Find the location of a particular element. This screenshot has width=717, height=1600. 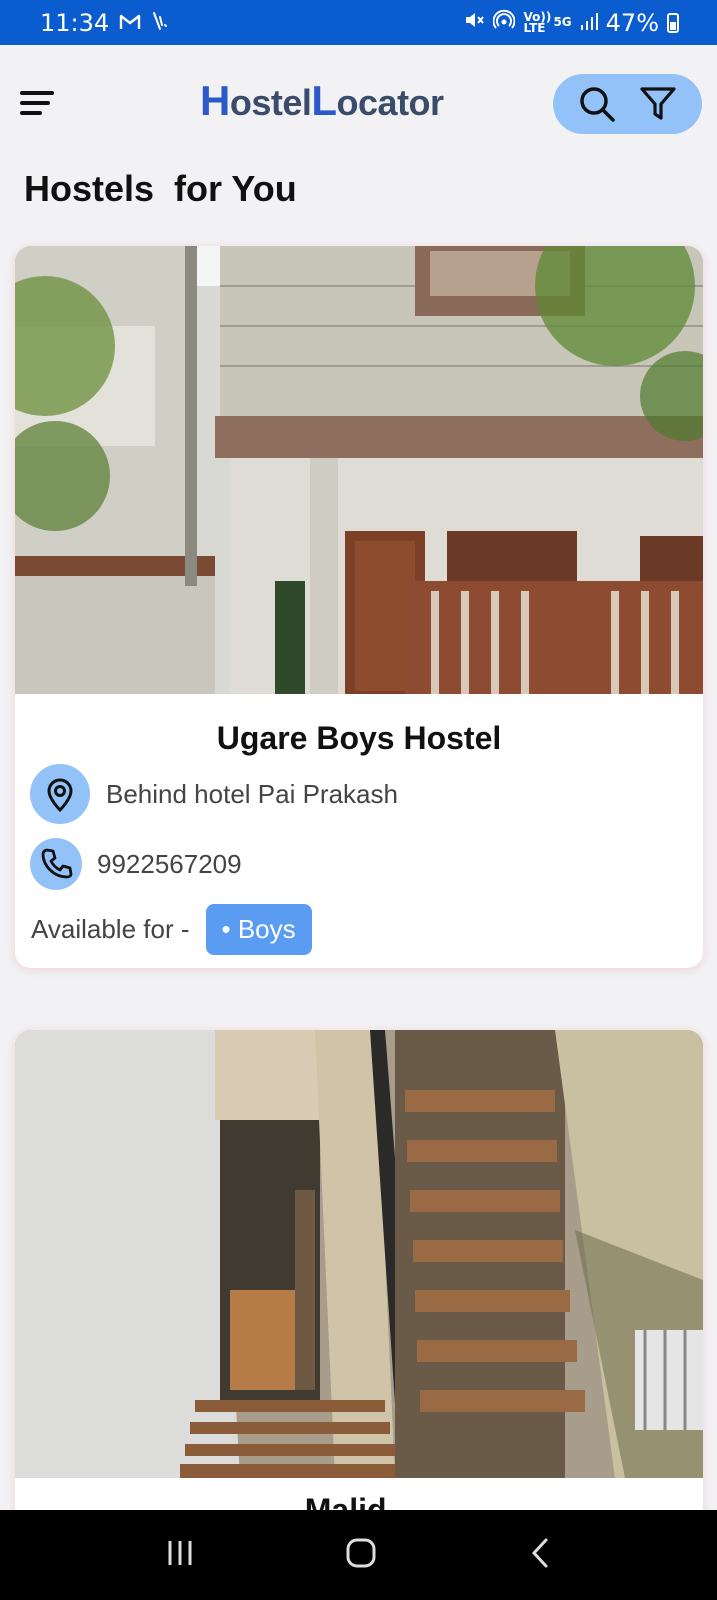

home-icon is located at coordinates (361, 1555).